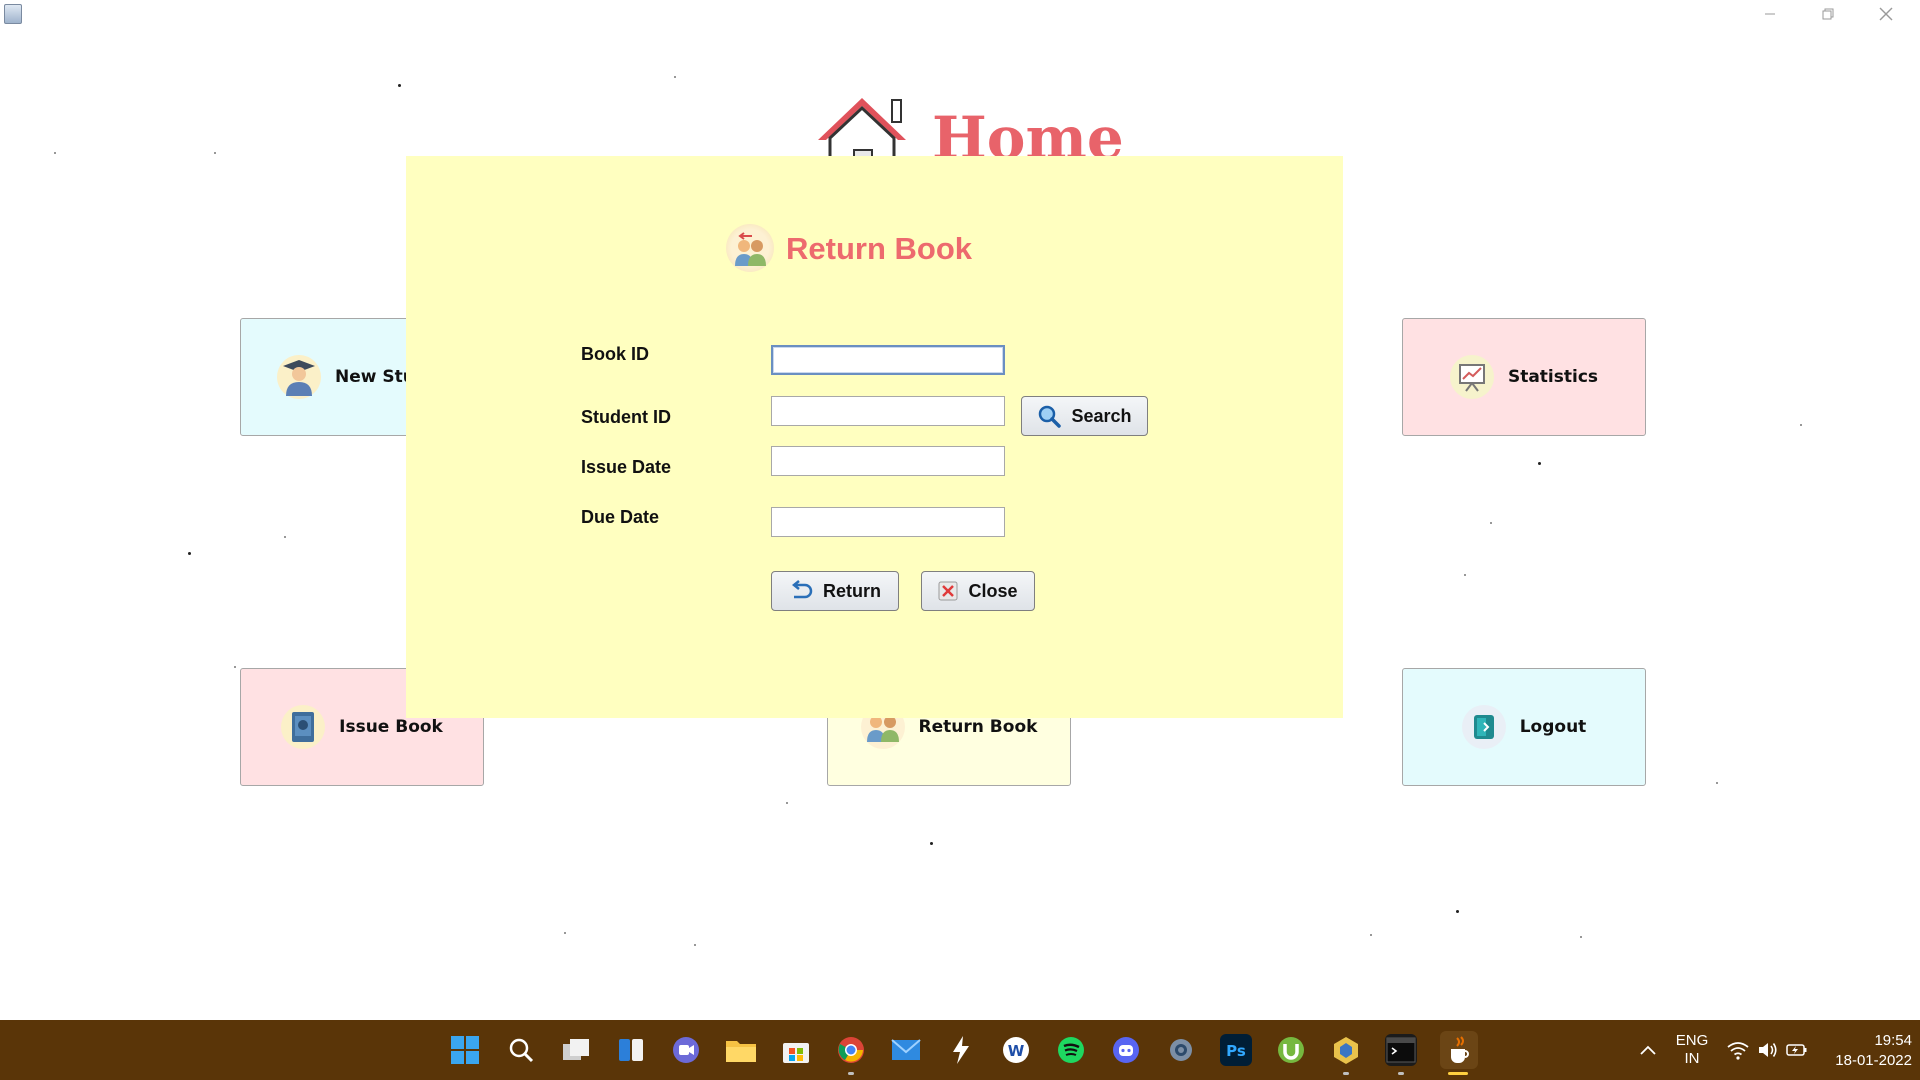  I want to click on tile-issue-book-label: Issue Book, so click(391, 727).